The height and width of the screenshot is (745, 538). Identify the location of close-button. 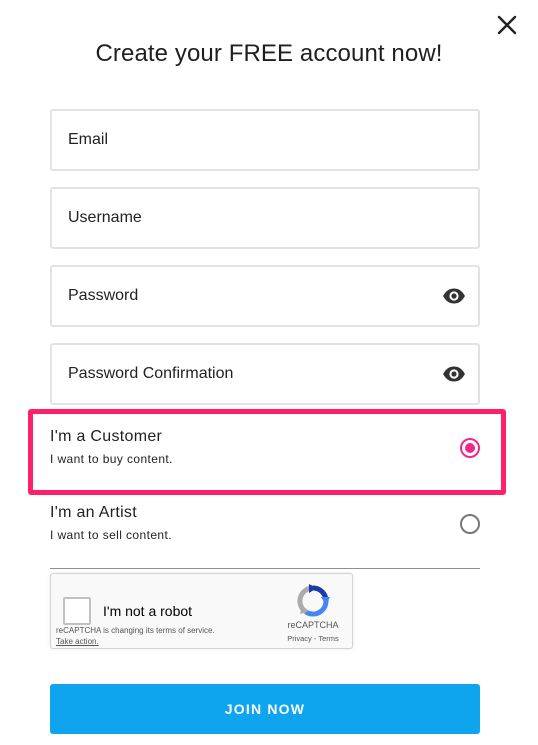
(507, 25).